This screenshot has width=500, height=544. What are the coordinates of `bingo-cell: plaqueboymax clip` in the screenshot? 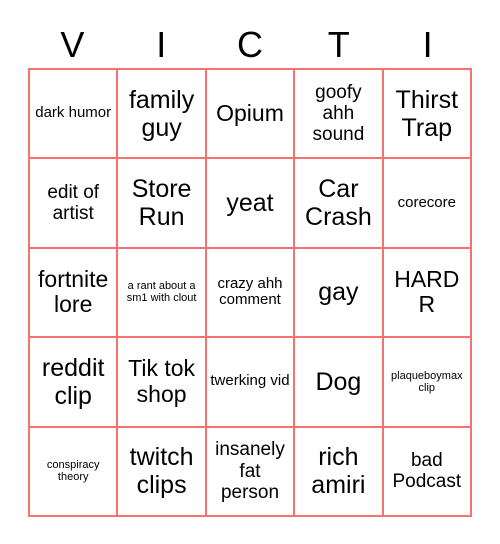 It's located at (427, 383).